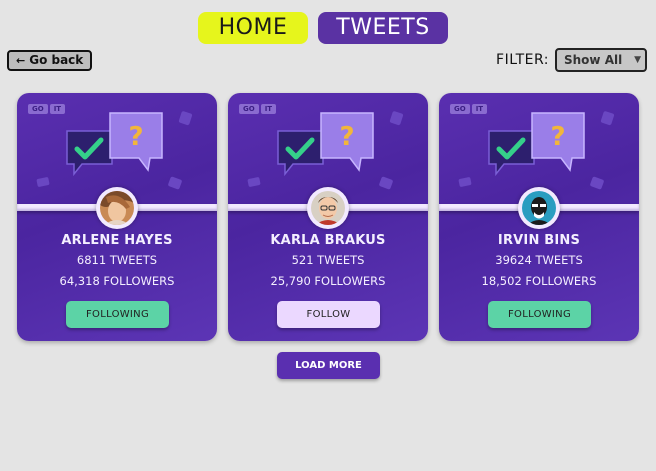 The image size is (656, 471). I want to click on follow-button: FOLLOW, so click(328, 314).